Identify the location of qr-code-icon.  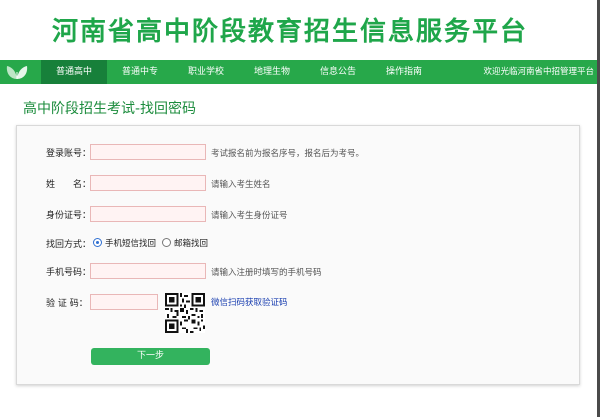
(185, 313).